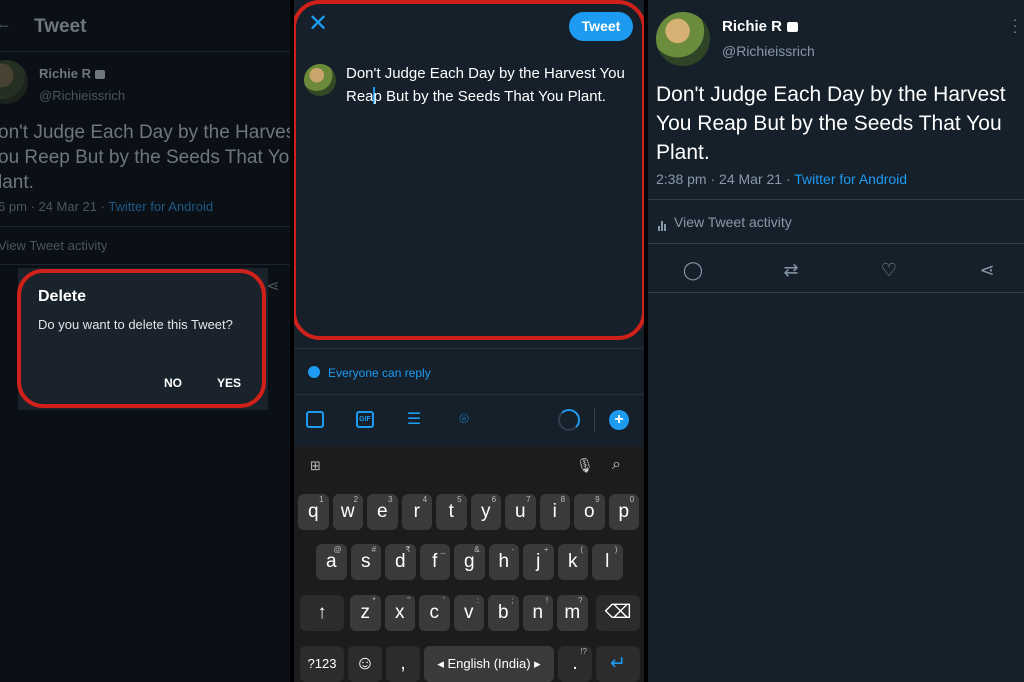  I want to click on key-label: x, so click(400, 612).